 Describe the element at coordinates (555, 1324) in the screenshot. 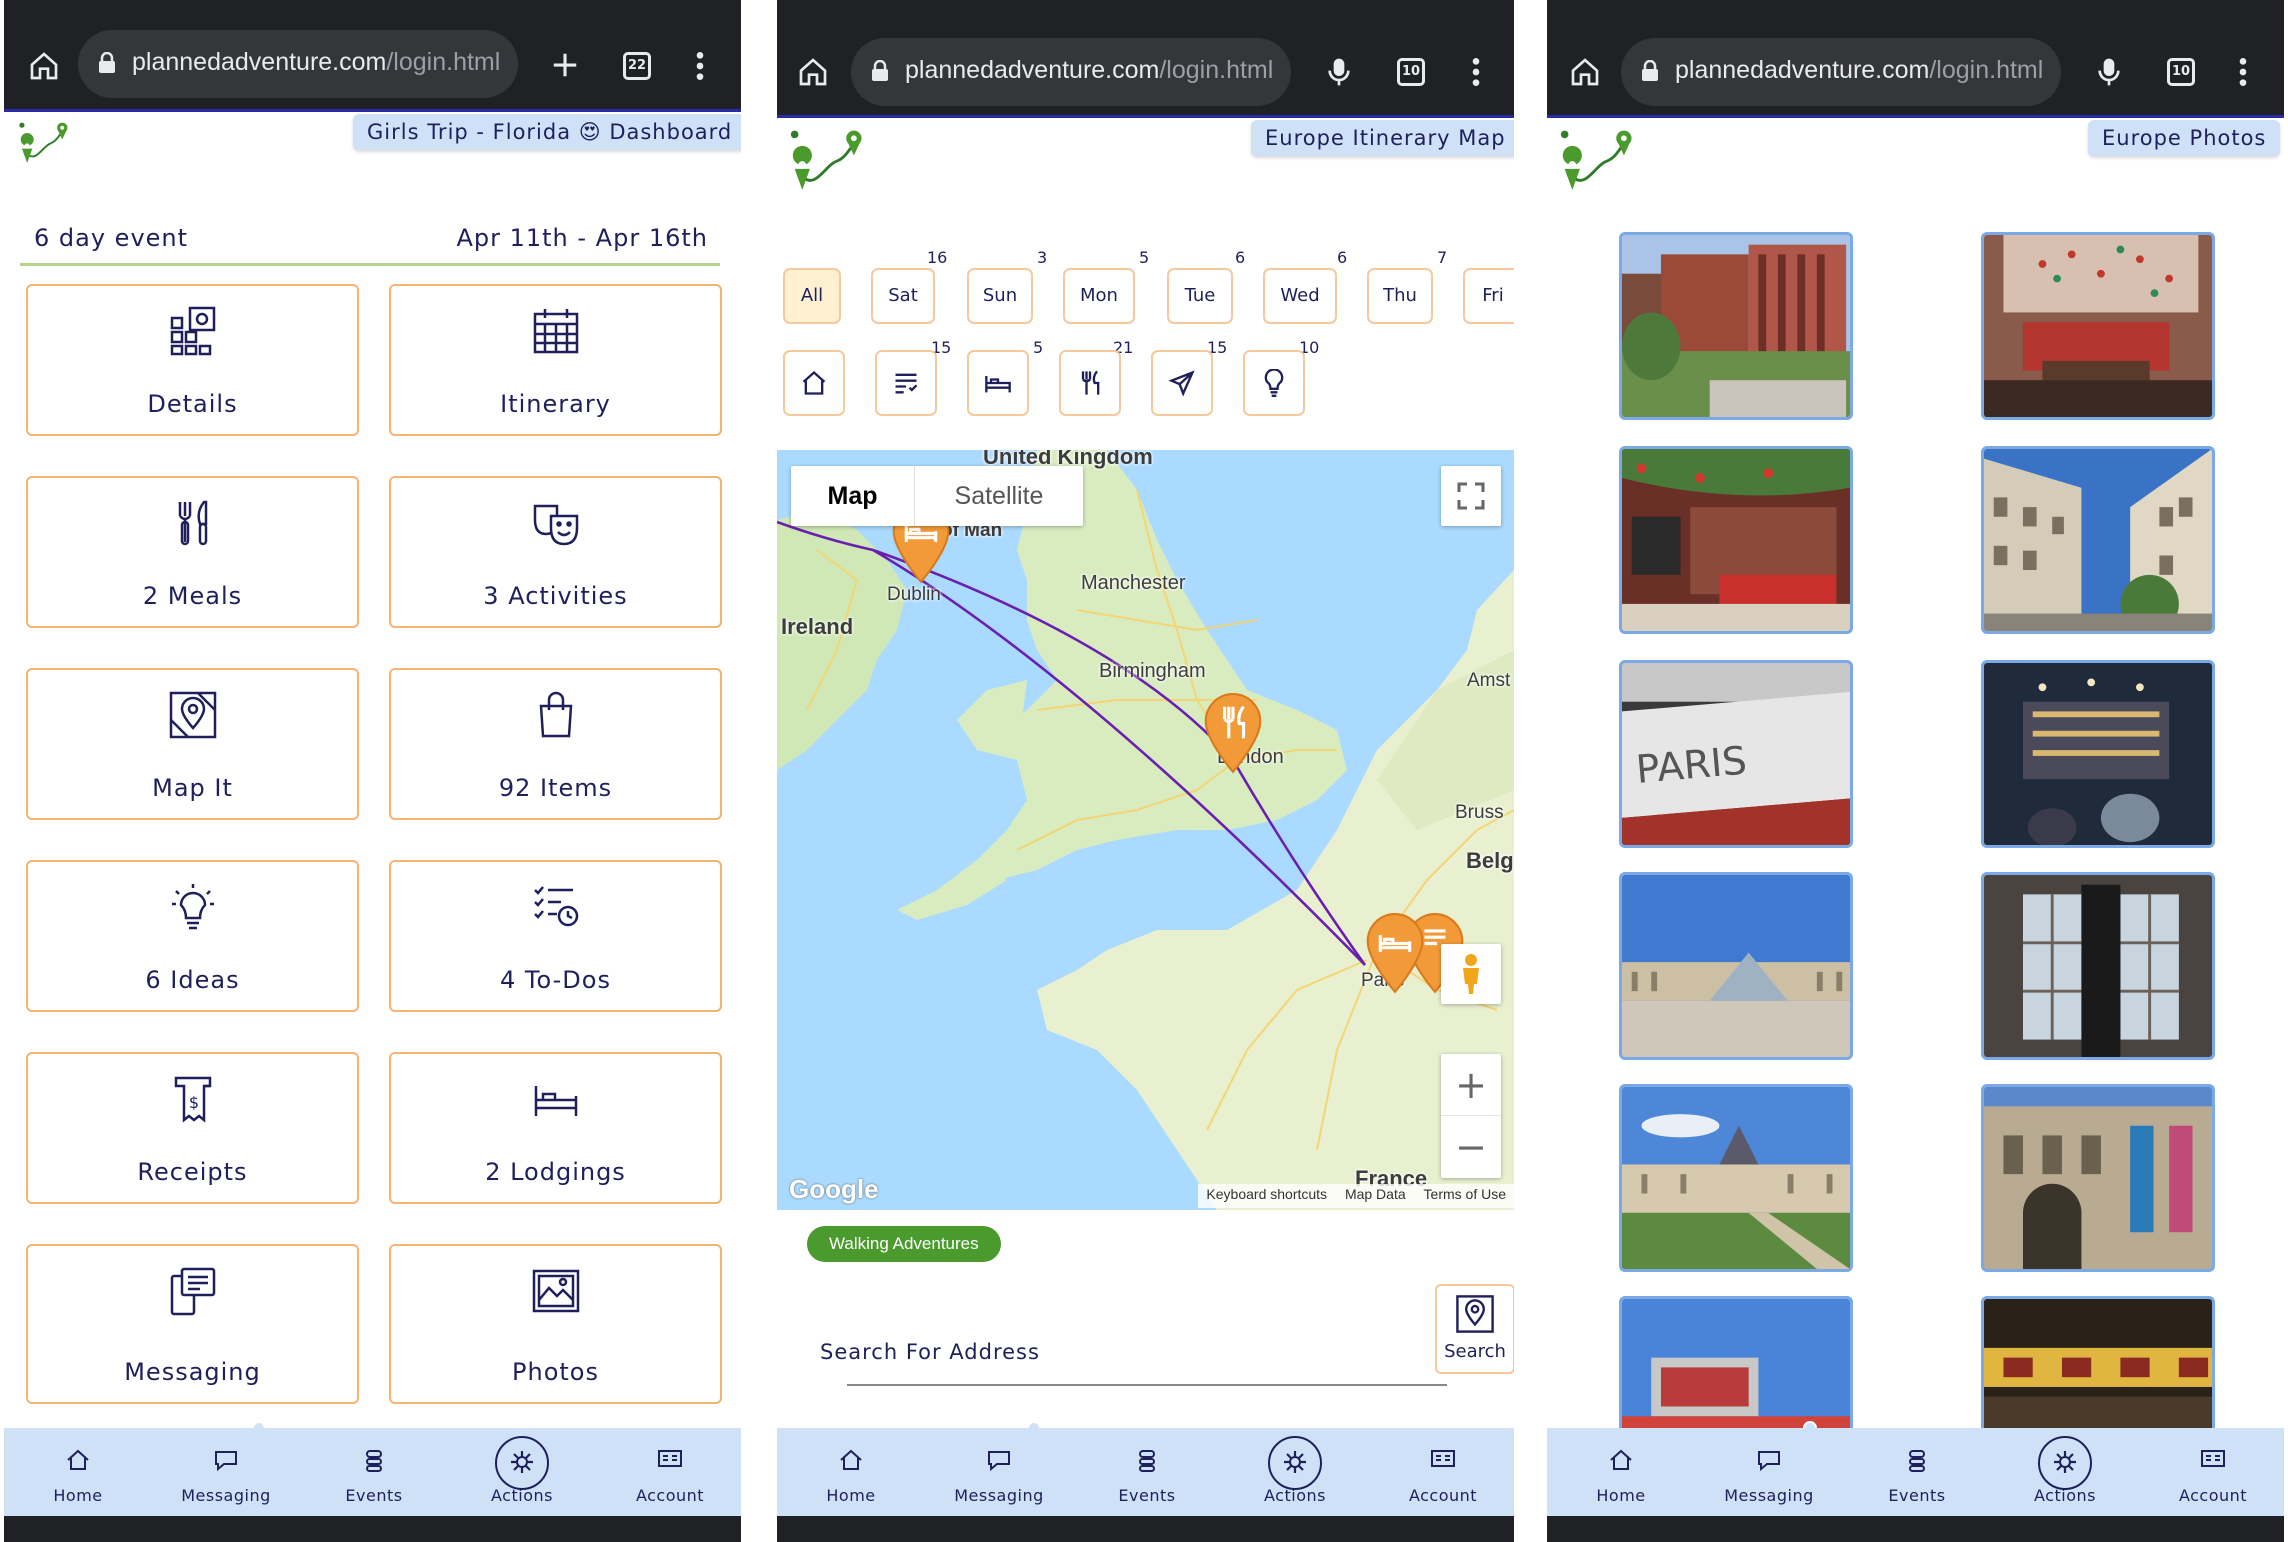

I see `tile-photos: Photos` at that location.